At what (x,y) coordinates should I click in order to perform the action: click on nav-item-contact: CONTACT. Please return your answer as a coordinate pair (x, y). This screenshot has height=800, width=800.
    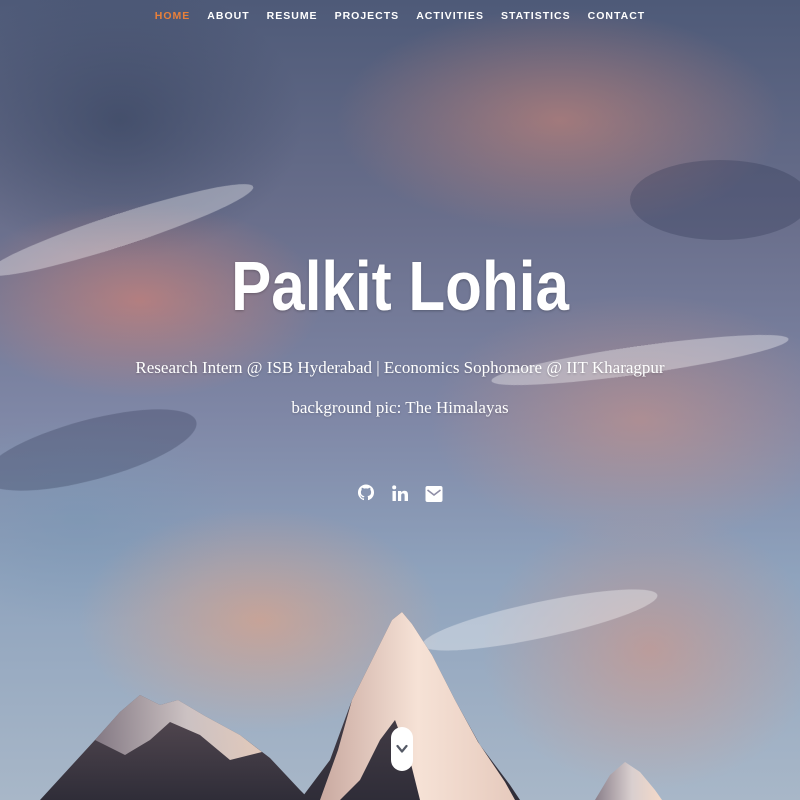
    Looking at the image, I should click on (616, 16).